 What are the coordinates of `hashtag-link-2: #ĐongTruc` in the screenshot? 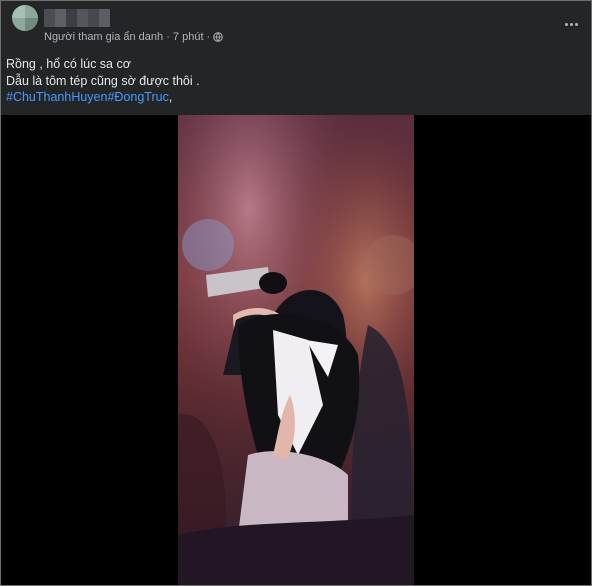 It's located at (137, 97).